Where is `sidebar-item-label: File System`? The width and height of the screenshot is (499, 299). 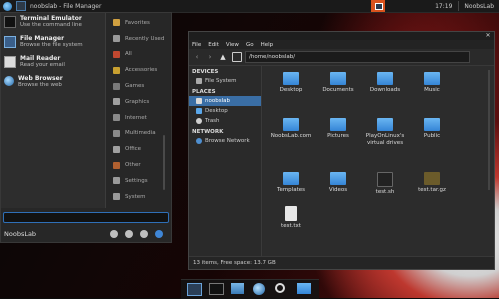 sidebar-item-label: File System is located at coordinates (221, 81).